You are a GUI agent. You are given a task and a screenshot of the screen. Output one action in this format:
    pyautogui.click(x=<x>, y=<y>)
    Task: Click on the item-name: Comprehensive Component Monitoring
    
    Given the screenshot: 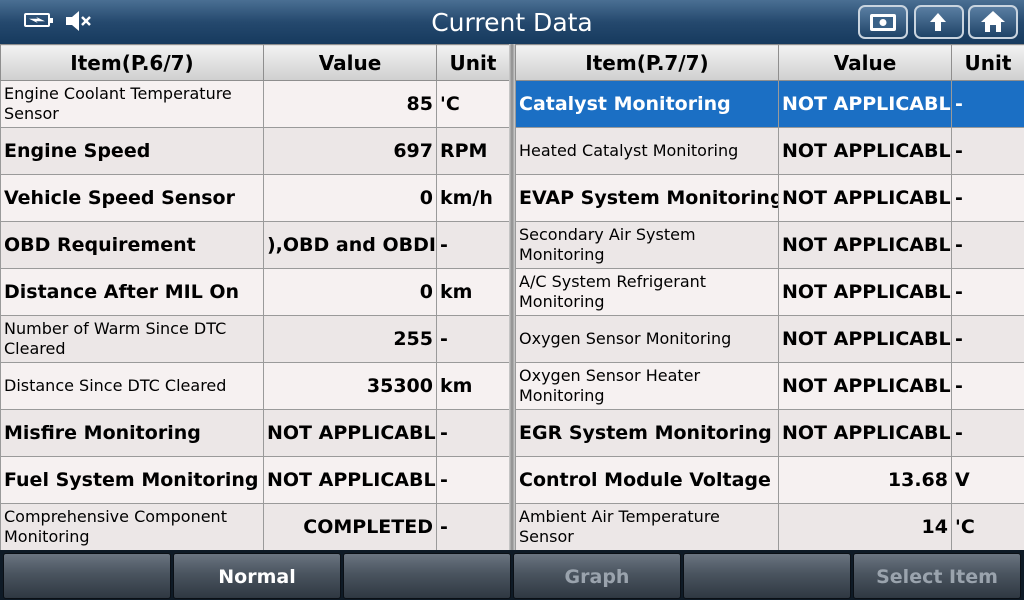 What is the action you would take?
    pyautogui.click(x=132, y=527)
    